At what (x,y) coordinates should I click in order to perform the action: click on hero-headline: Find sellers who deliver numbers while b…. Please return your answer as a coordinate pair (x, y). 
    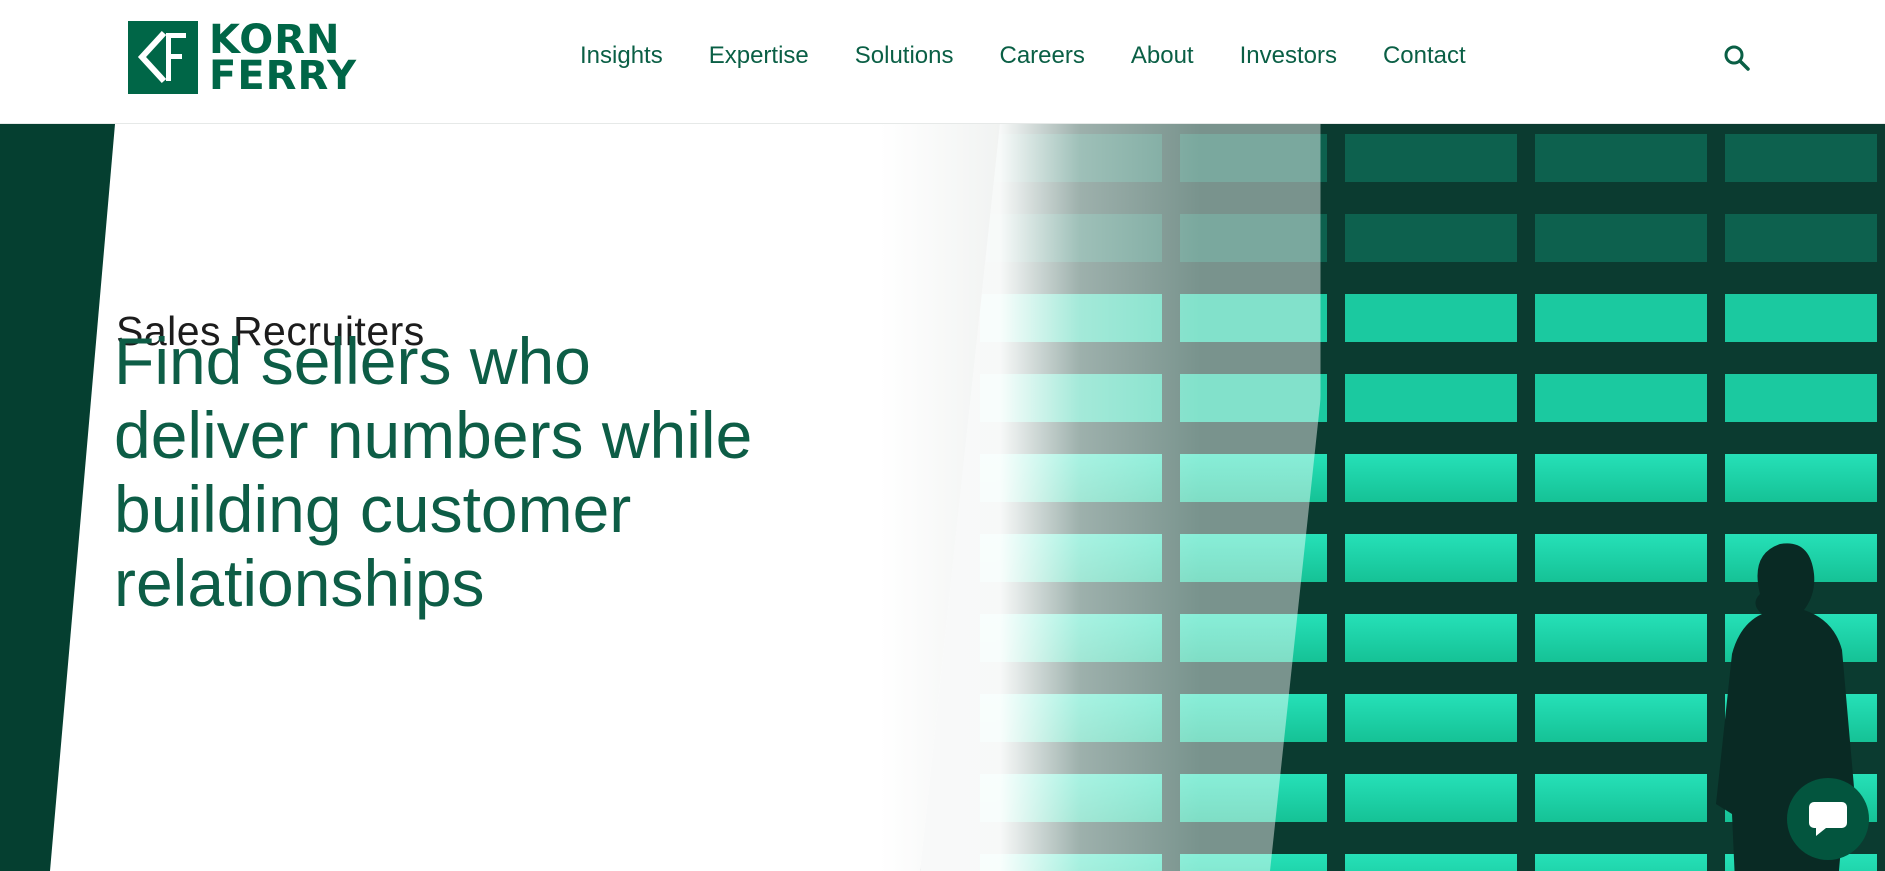
    Looking at the image, I should click on (494, 472).